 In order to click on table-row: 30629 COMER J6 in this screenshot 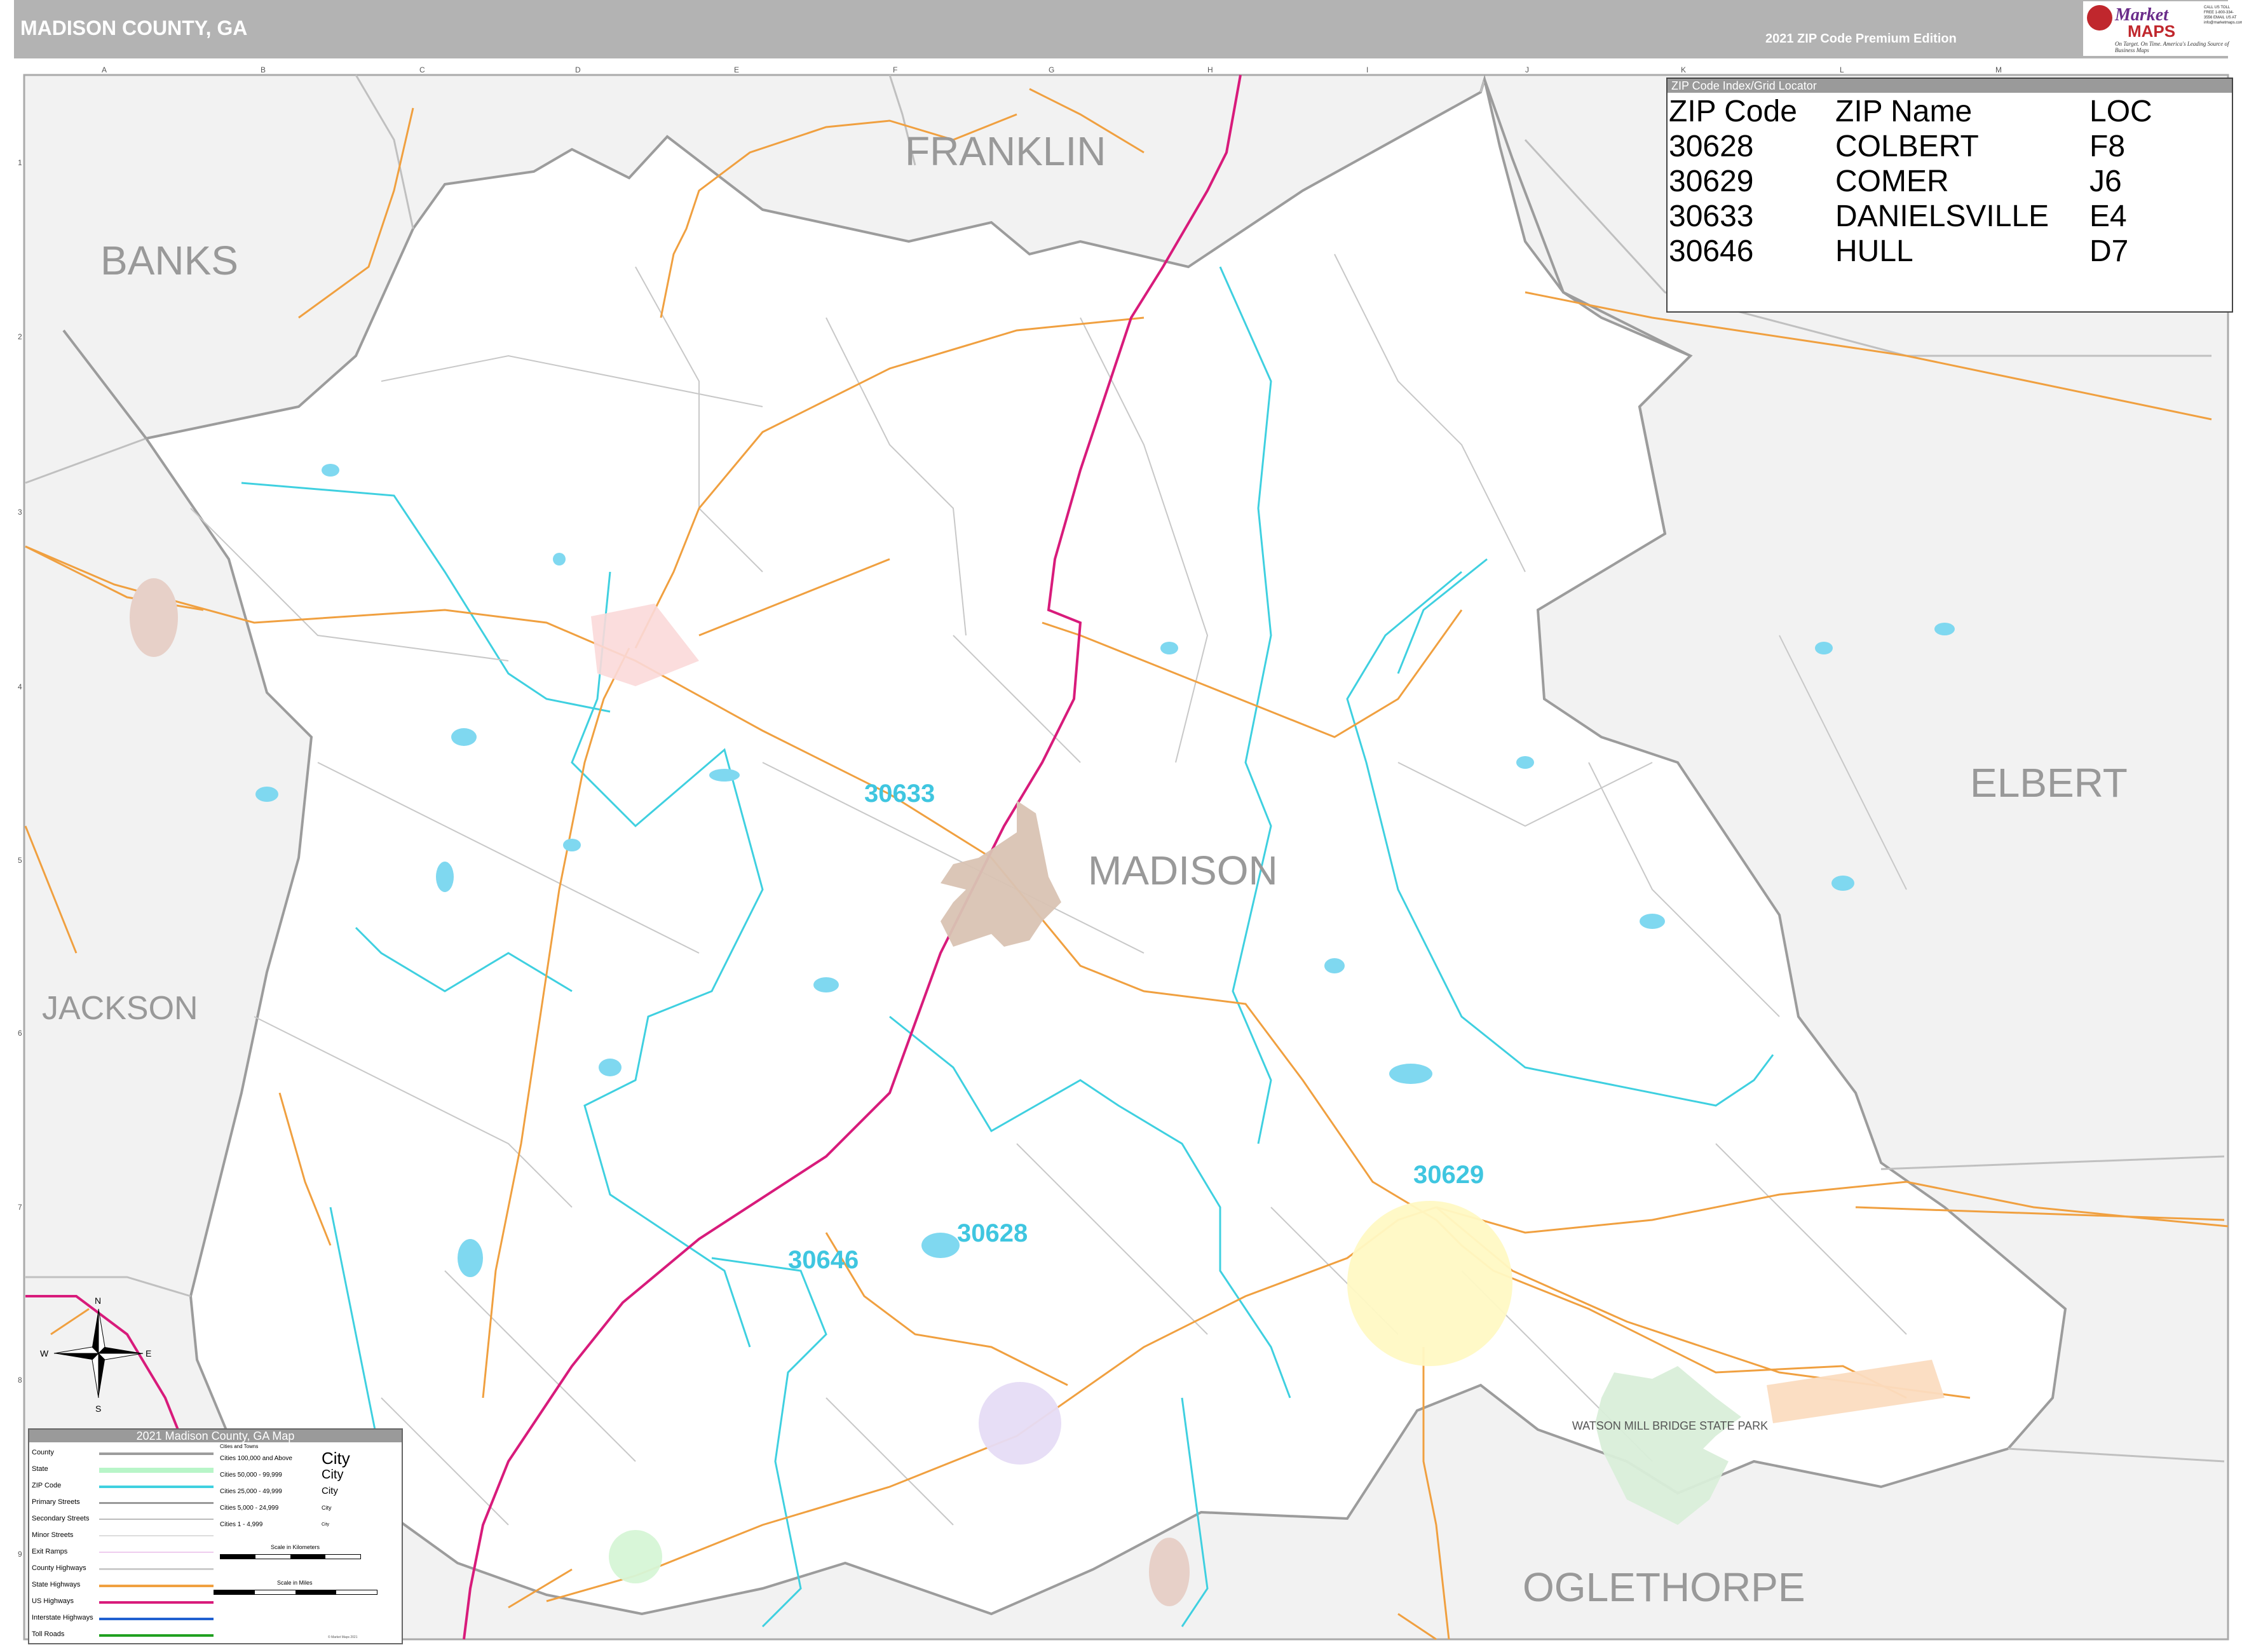, I will do `click(1943, 181)`.